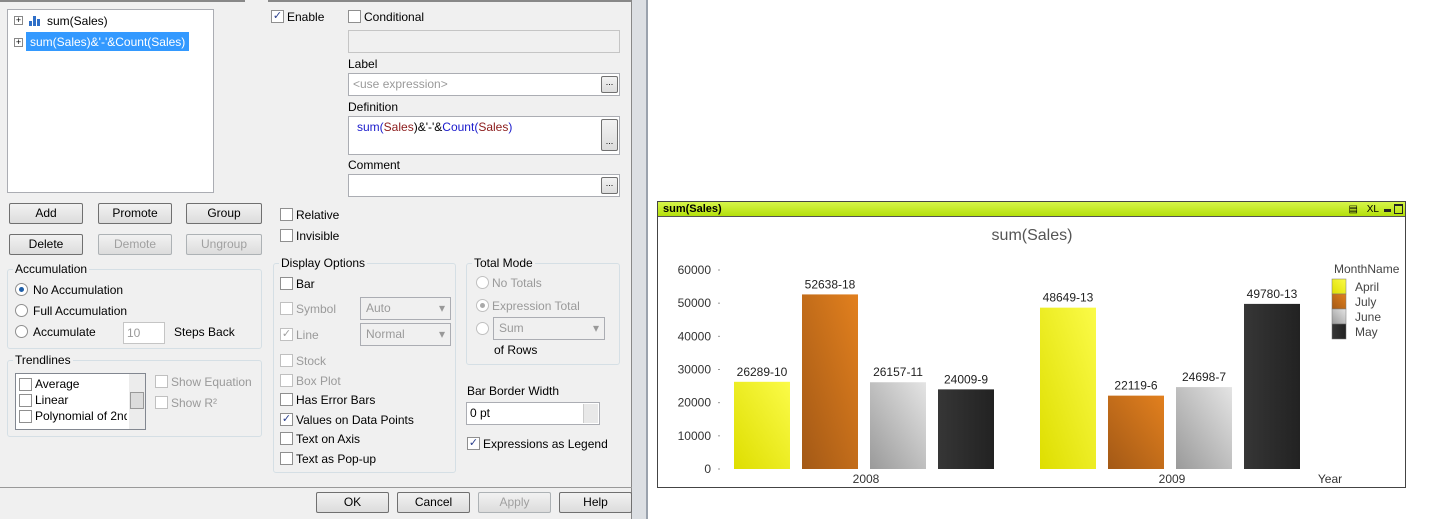  What do you see at coordinates (277, 16) in the screenshot?
I see `enable-checkbox: ✓` at bounding box center [277, 16].